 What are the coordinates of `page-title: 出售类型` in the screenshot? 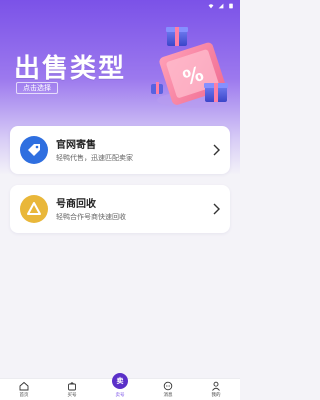 It's located at (70, 69).